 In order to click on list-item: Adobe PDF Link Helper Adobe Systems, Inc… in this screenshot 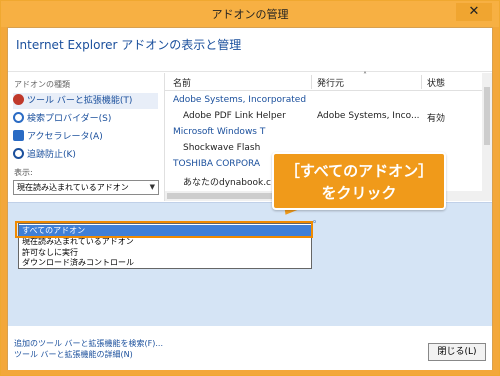, I will do `click(324, 117)`.